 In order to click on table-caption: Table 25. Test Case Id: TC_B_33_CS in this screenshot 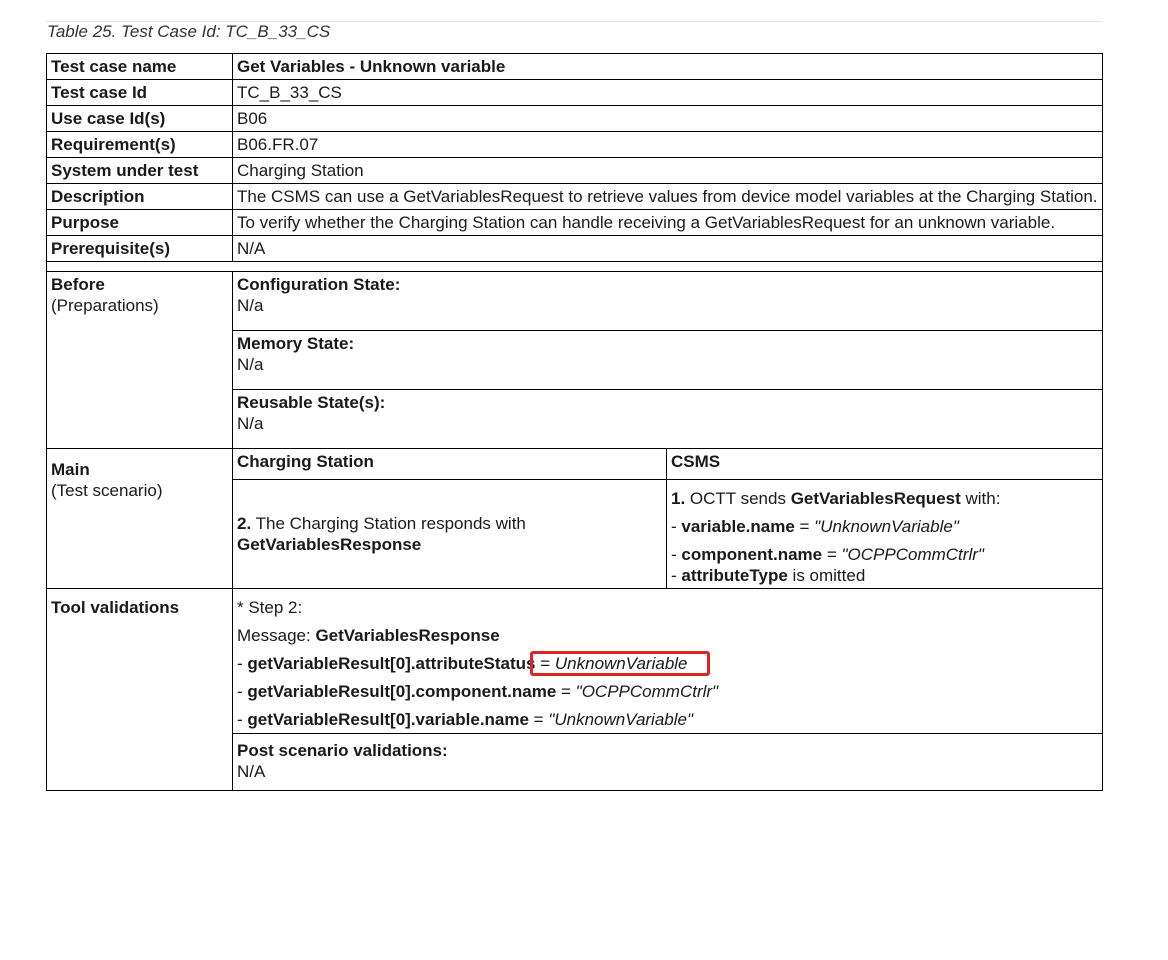, I will do `click(189, 31)`.